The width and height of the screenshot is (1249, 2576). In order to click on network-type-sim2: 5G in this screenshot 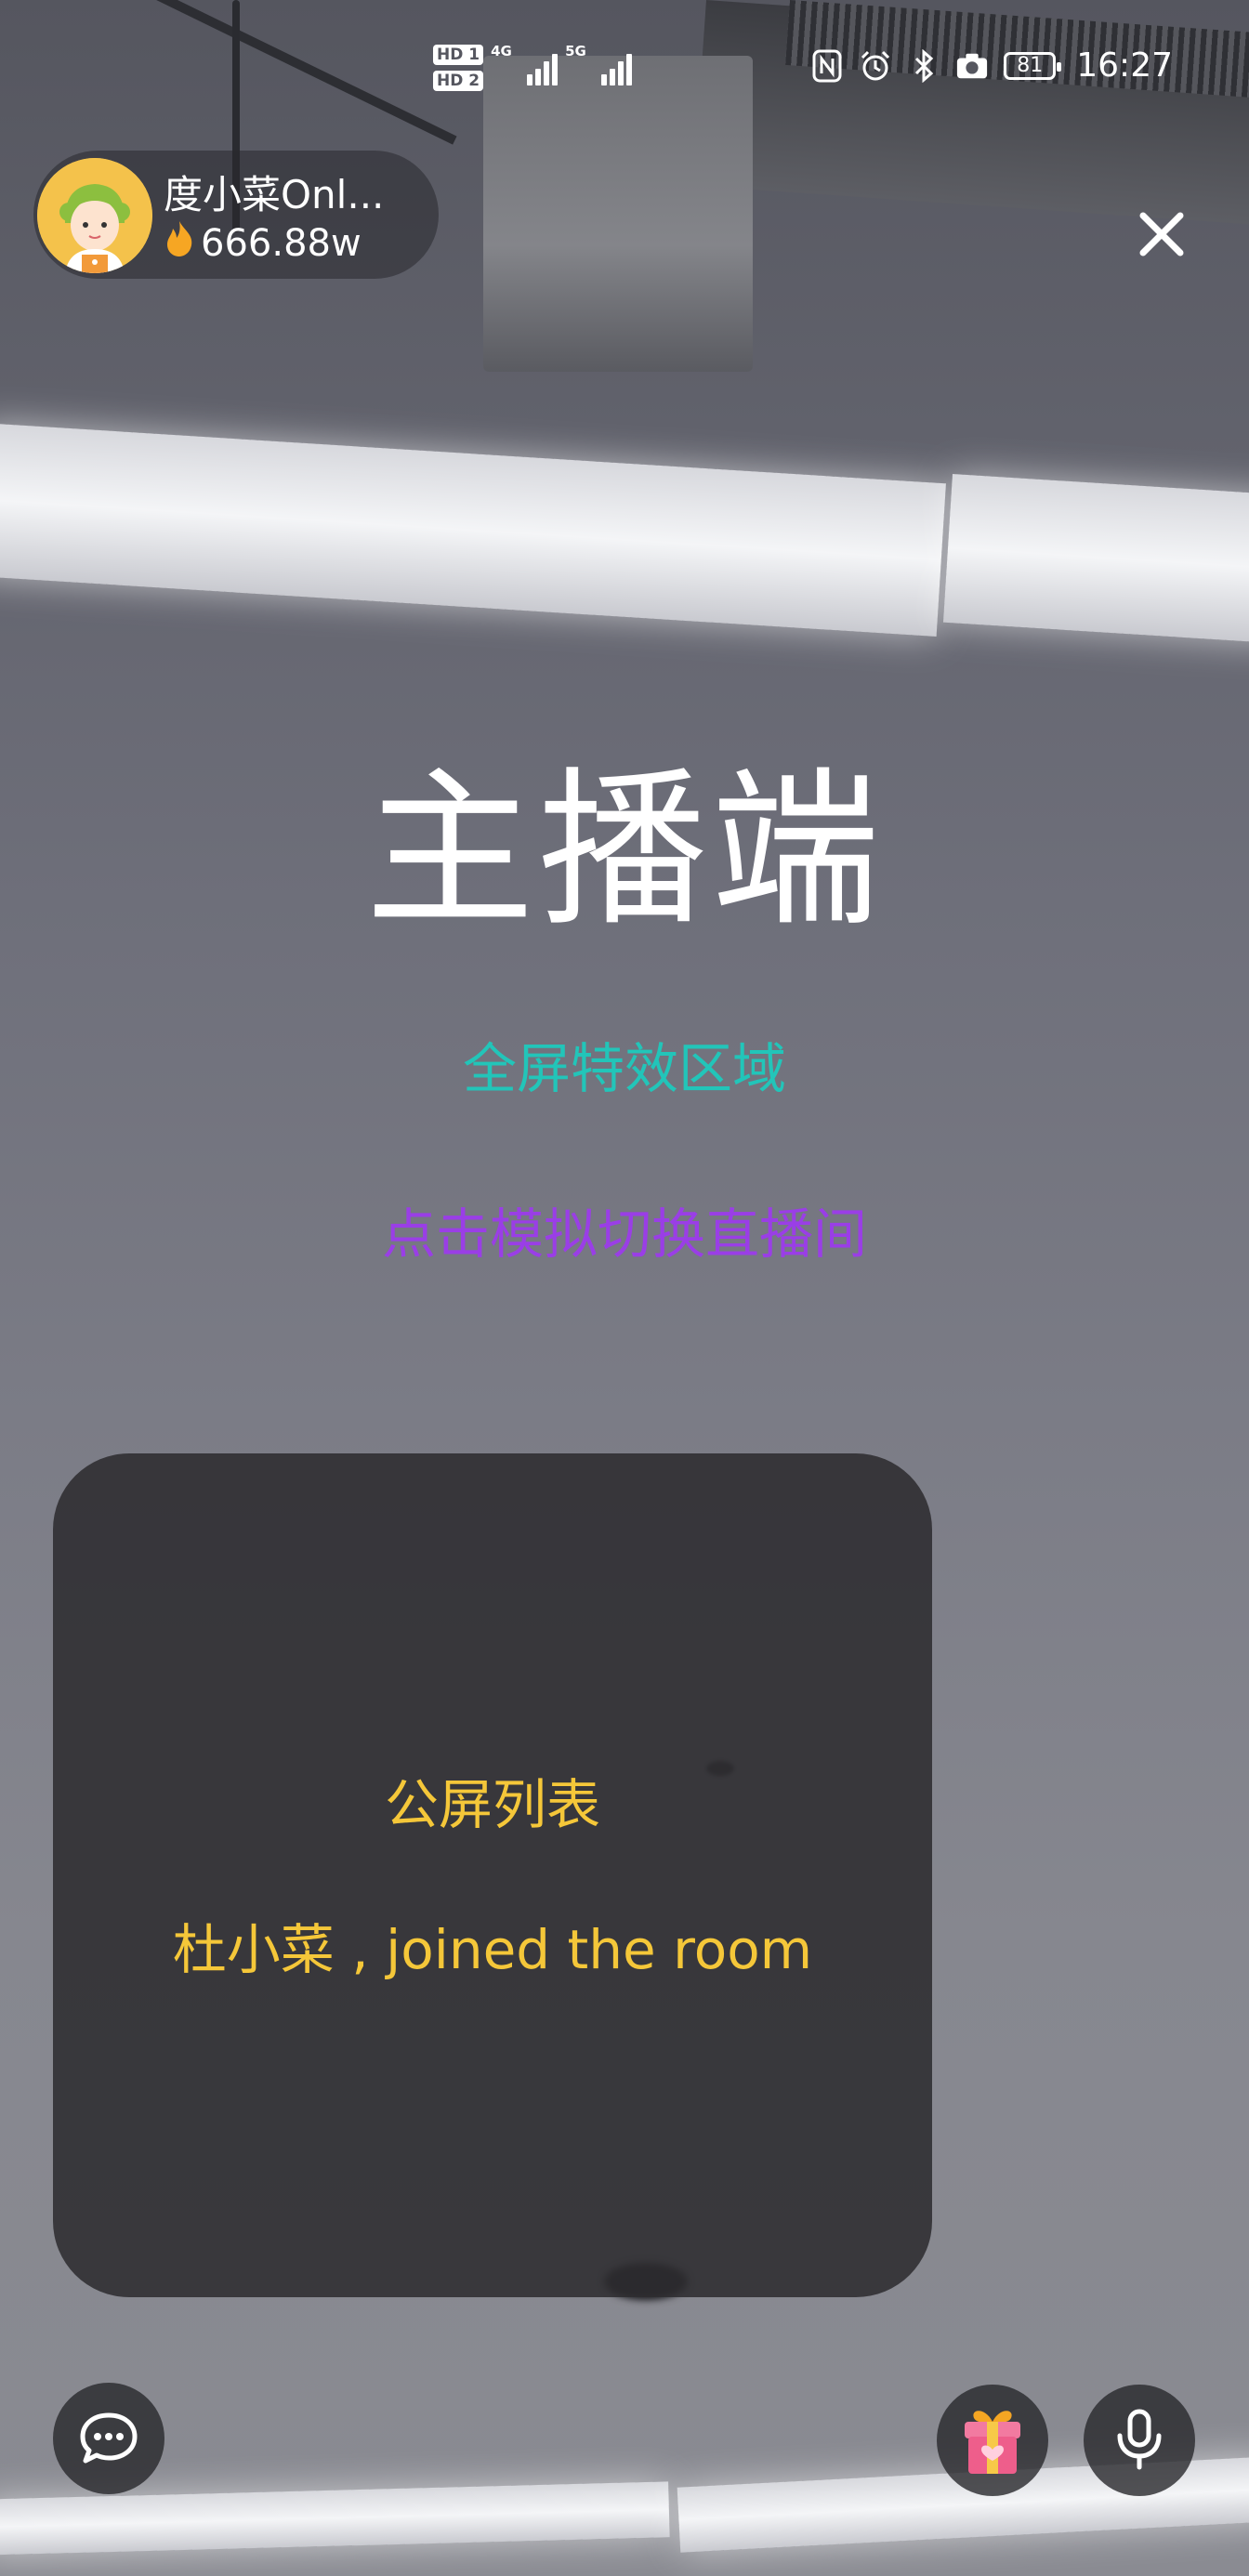, I will do `click(575, 51)`.